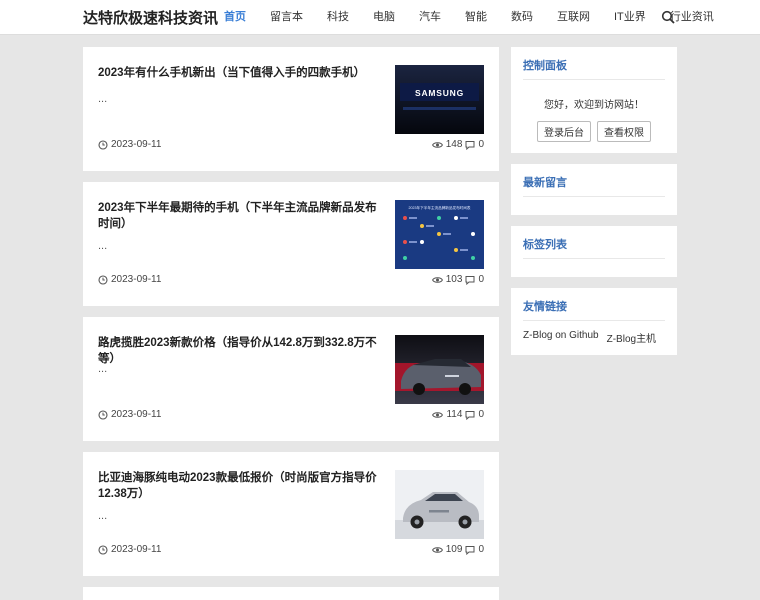  I want to click on post-meta: 2023-09-11 148 0, so click(291, 146).